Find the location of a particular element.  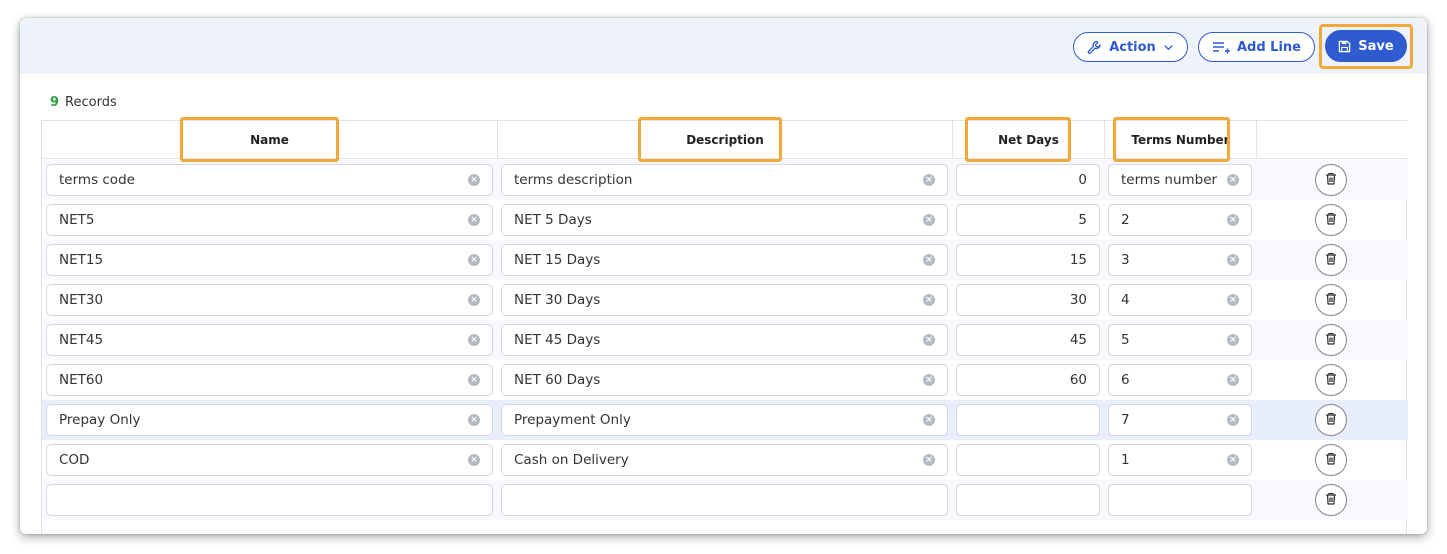

description-input: NET 30 Days × is located at coordinates (724, 300).